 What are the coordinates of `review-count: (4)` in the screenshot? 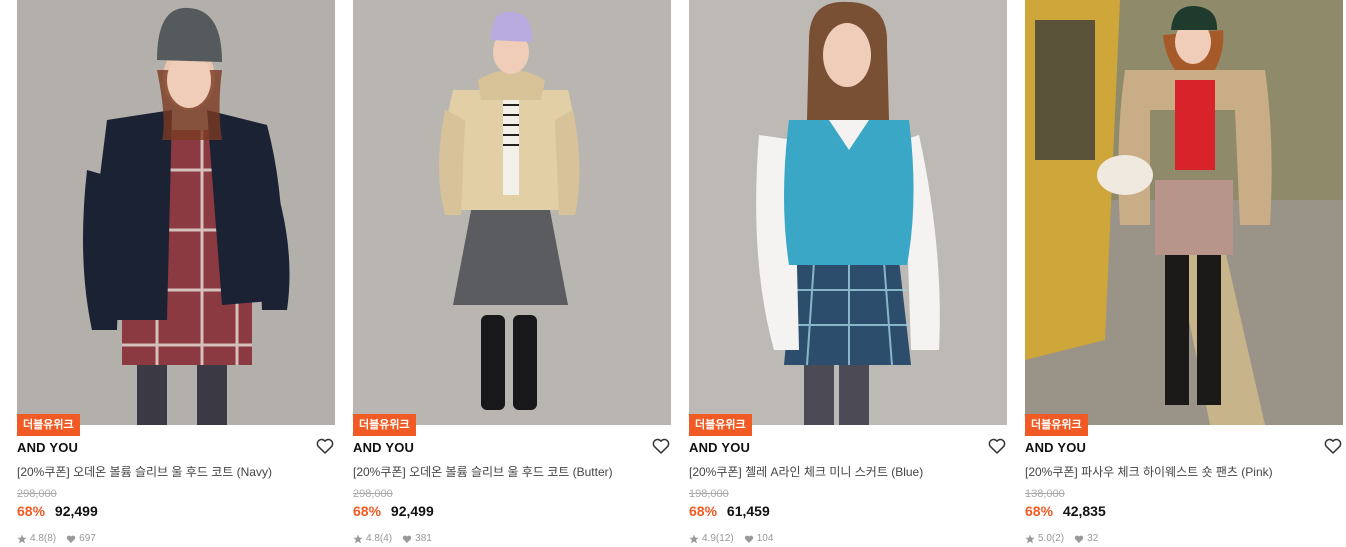 It's located at (386, 538).